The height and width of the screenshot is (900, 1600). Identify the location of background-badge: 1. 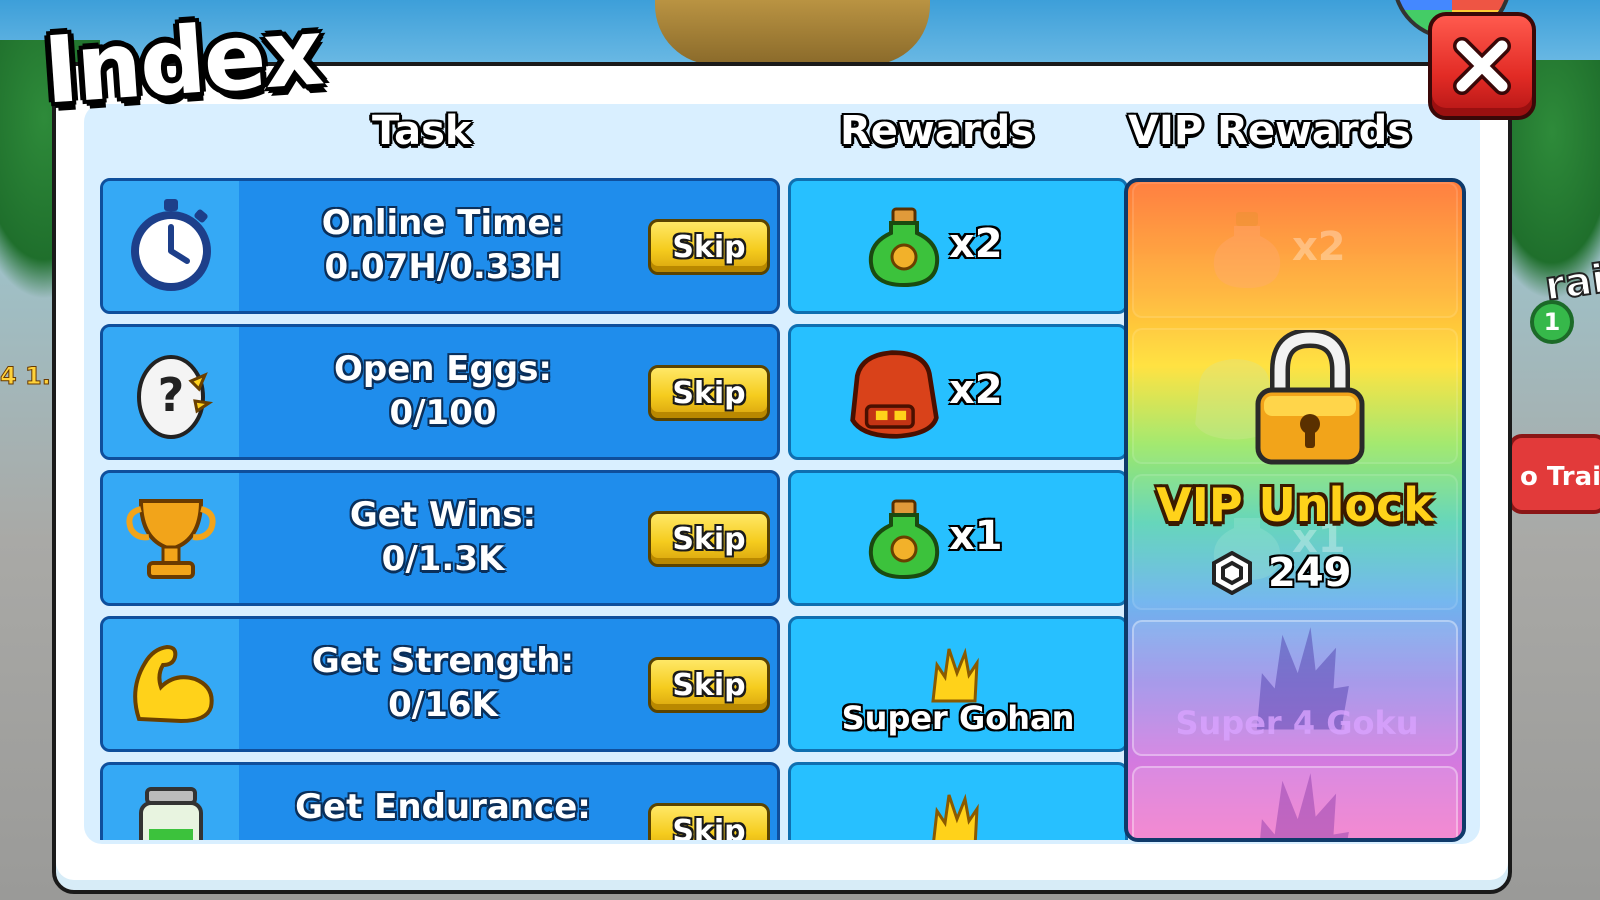
(1552, 322).